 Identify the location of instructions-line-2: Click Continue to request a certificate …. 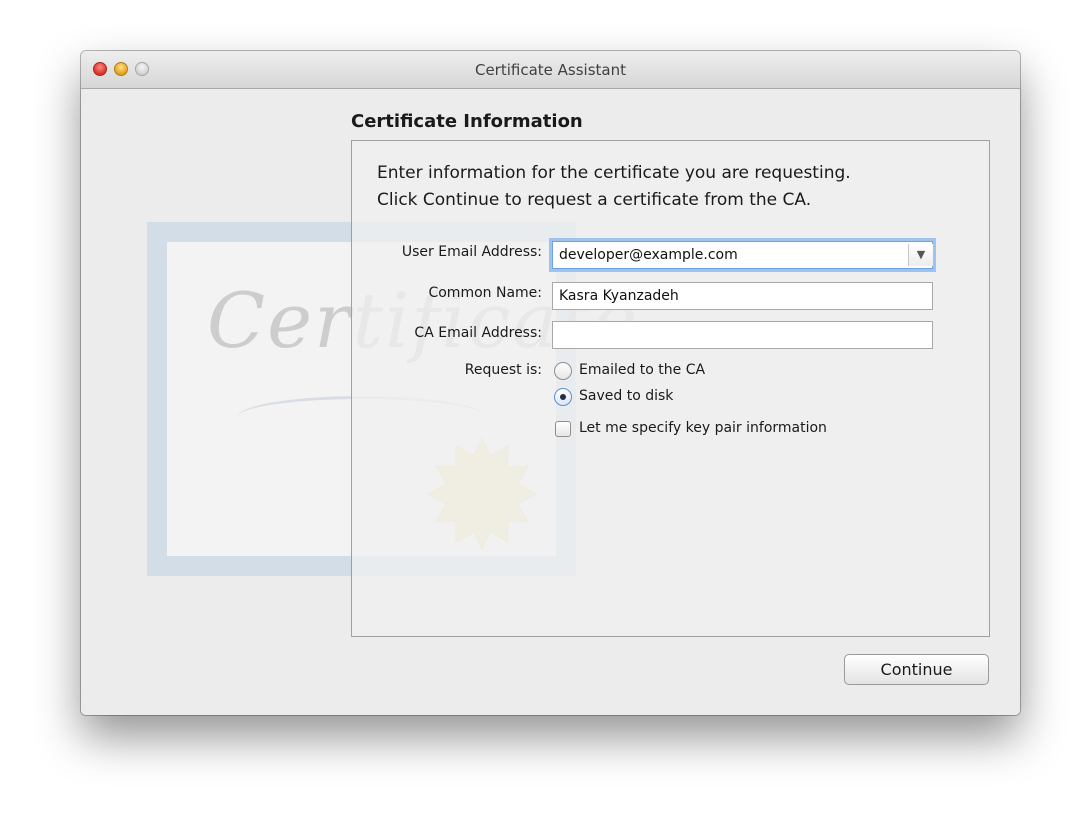
(594, 200).